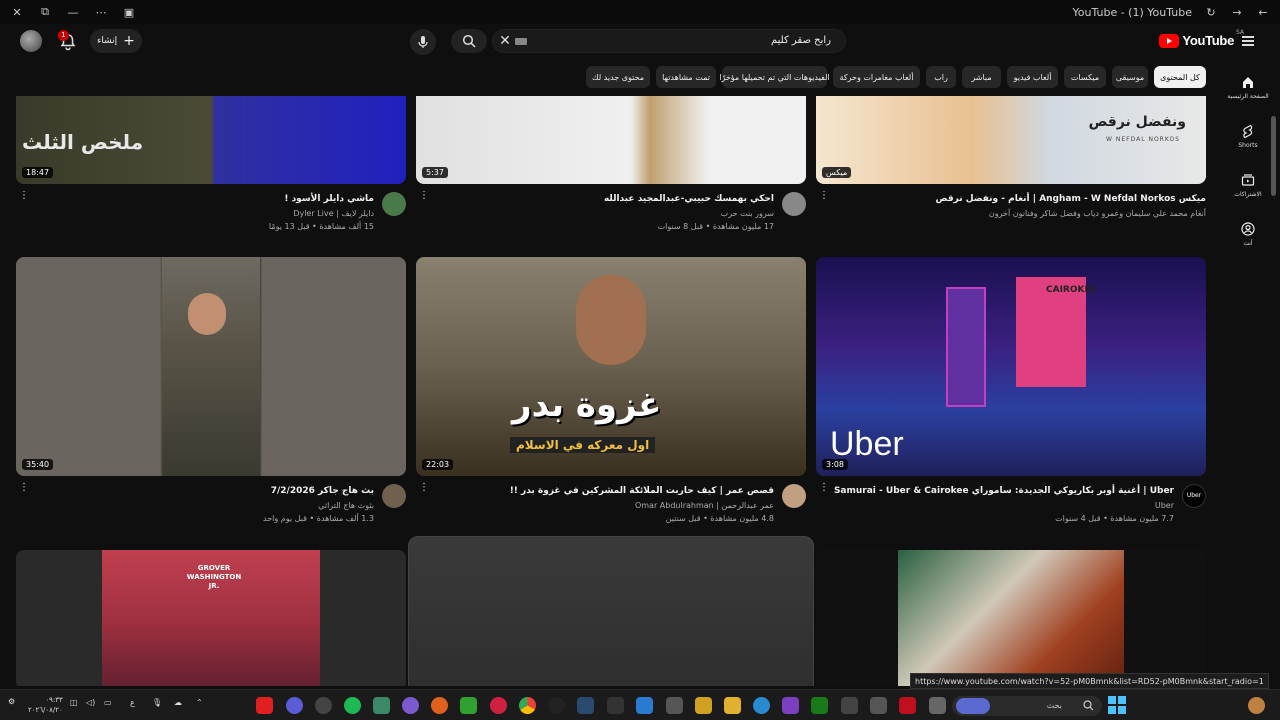  What do you see at coordinates (73, 12) in the screenshot?
I see `minimize-icon: —` at bounding box center [73, 12].